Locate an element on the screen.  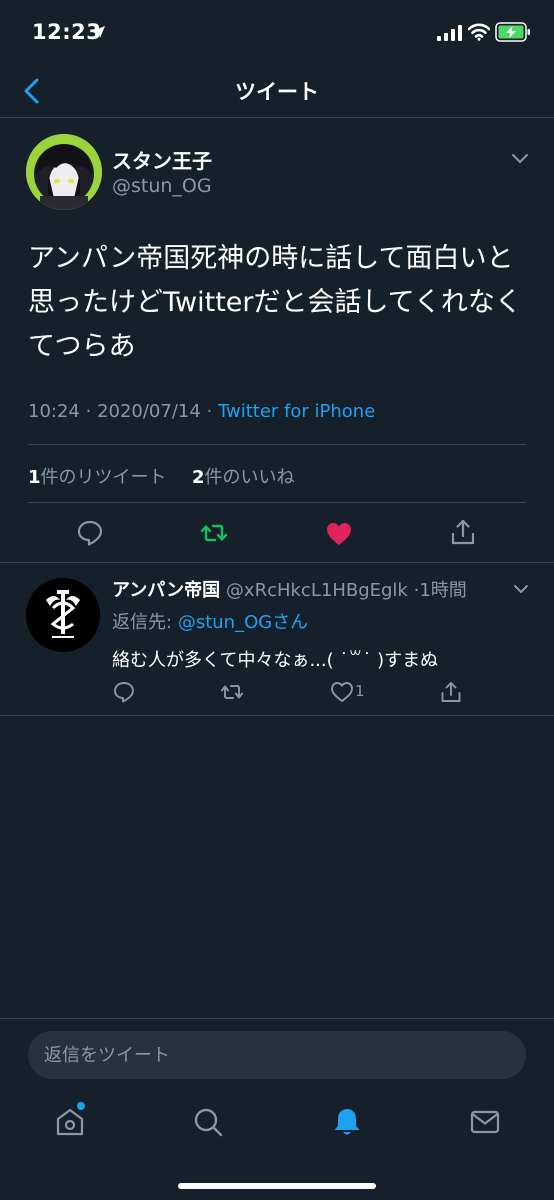
reply-header: アンパン帝国 @xRcHkcL1HBgEglk ·1時間 is located at coordinates (289, 589).